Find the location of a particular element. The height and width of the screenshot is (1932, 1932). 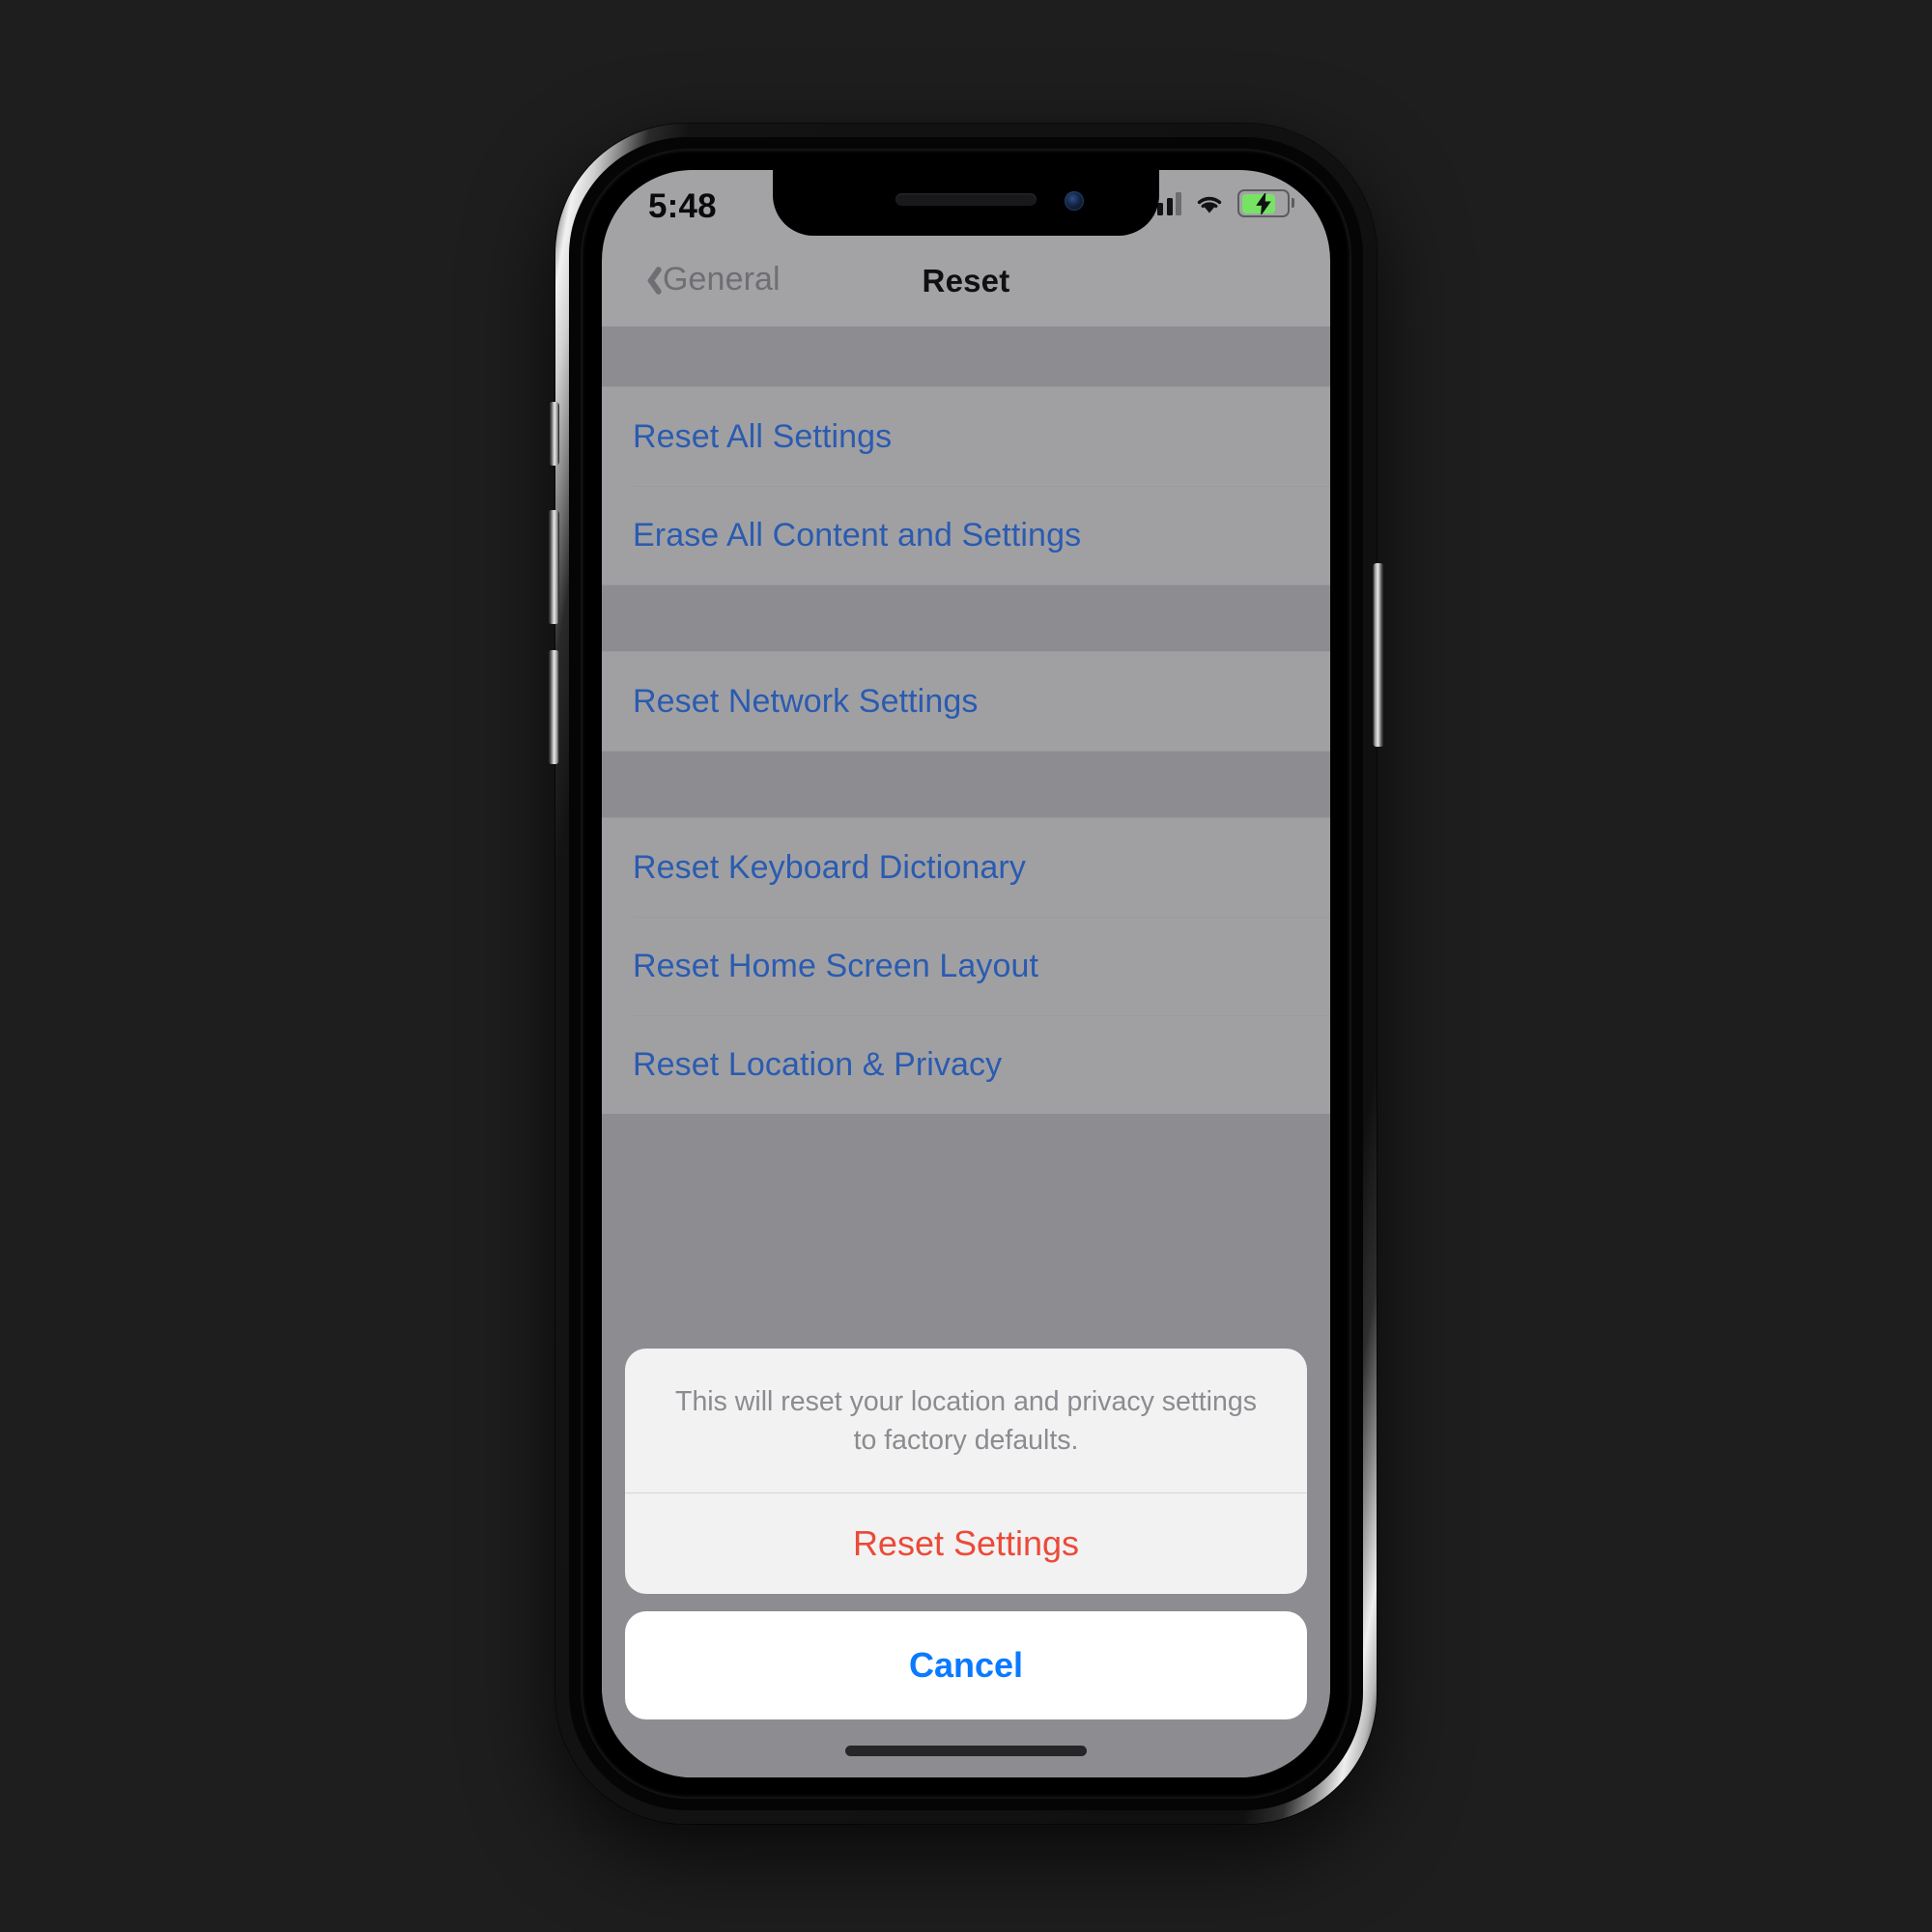

mute-switch is located at coordinates (554, 434).